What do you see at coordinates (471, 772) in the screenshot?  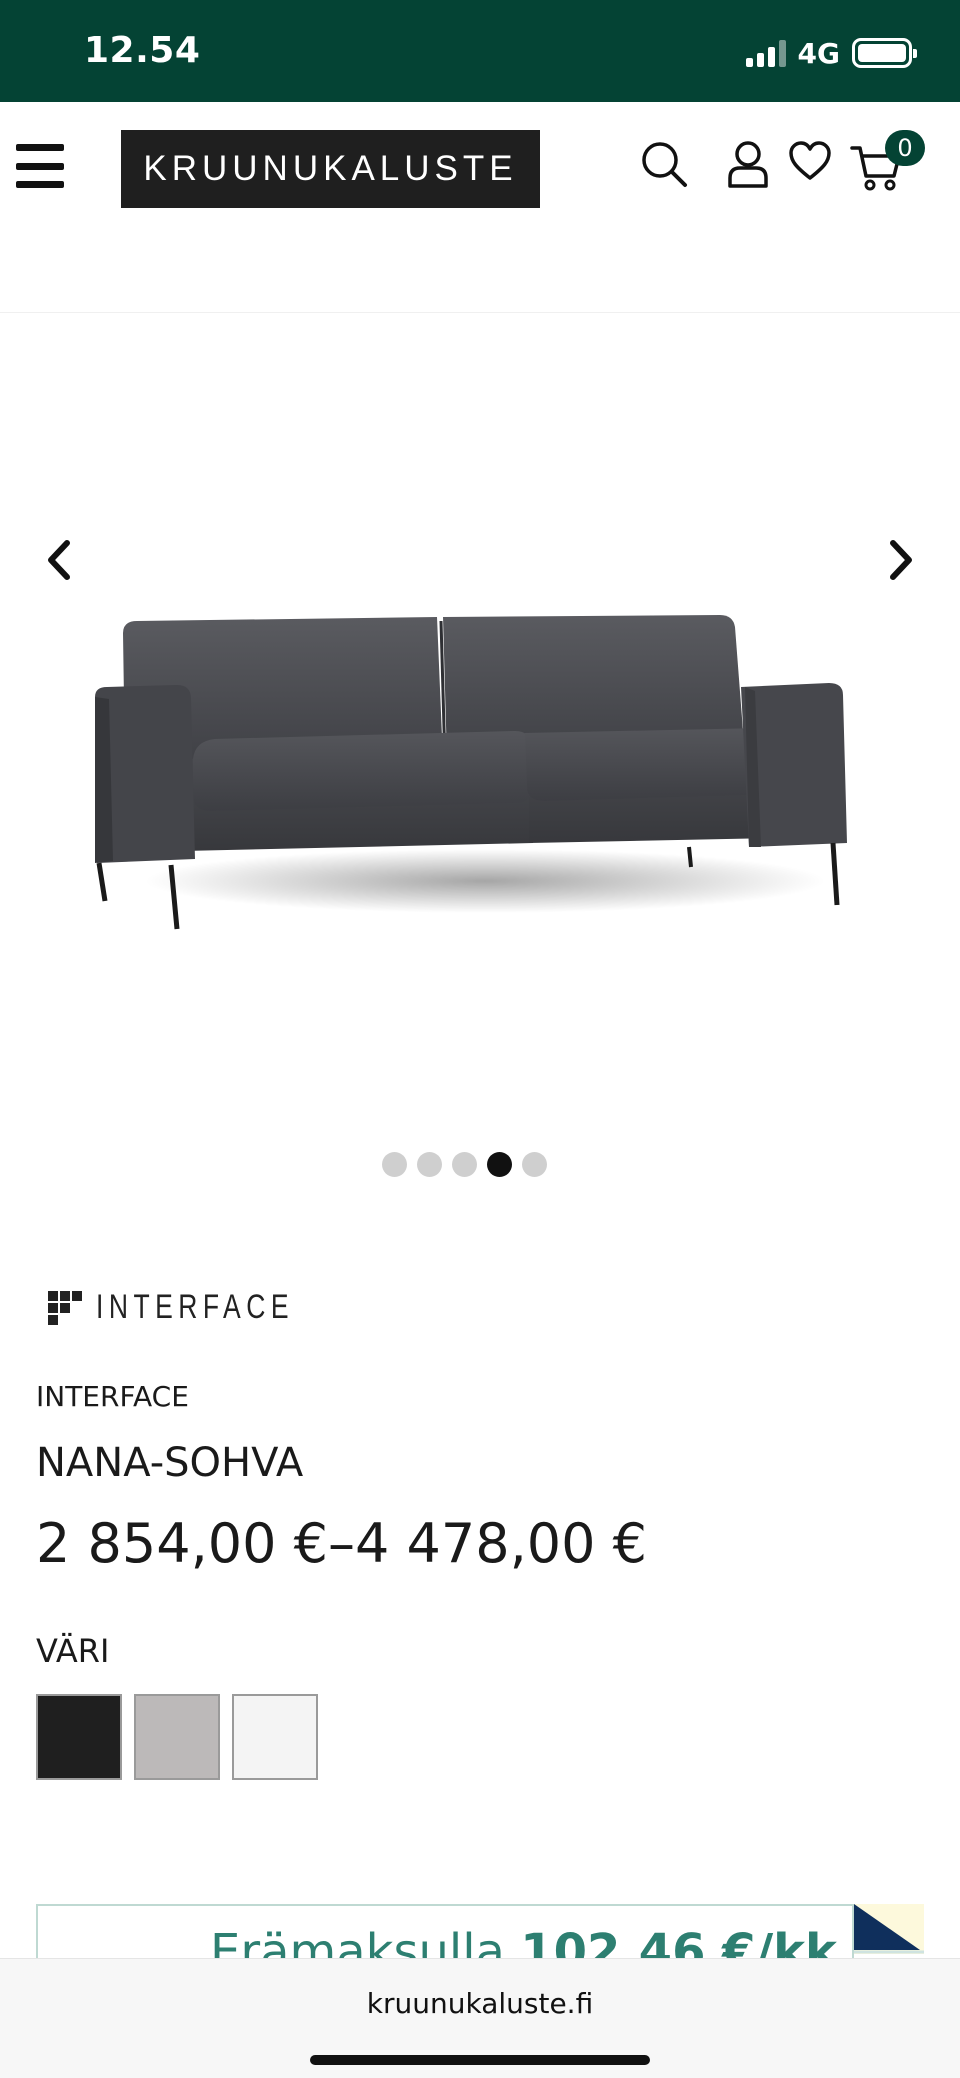 I see `sofa-product-image` at bounding box center [471, 772].